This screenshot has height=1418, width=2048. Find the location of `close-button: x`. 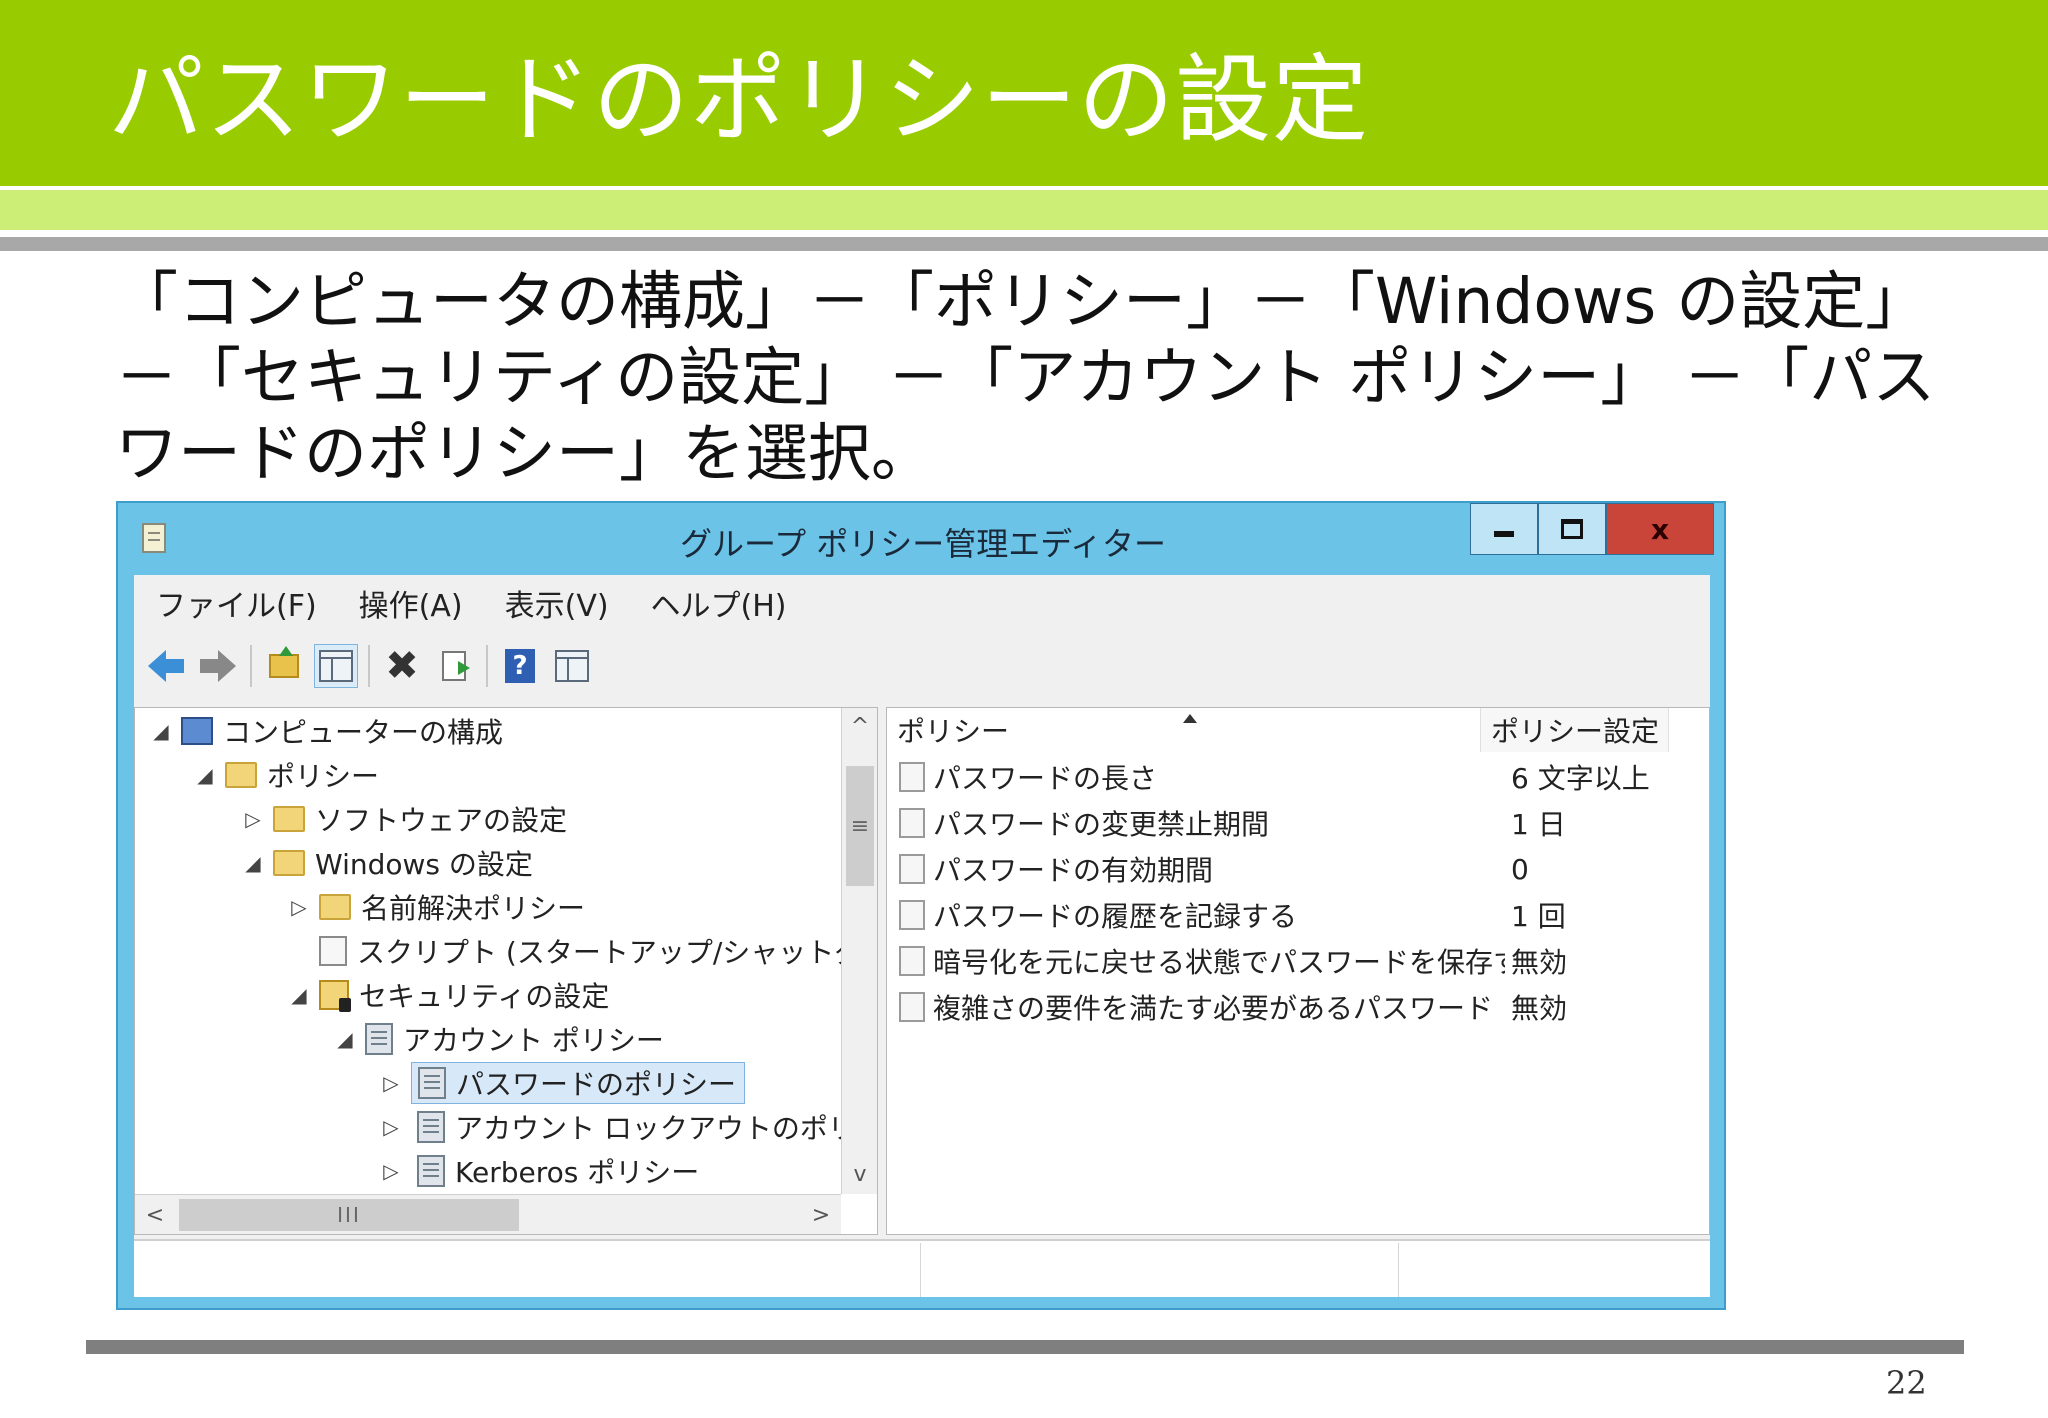

close-button: x is located at coordinates (1660, 529).